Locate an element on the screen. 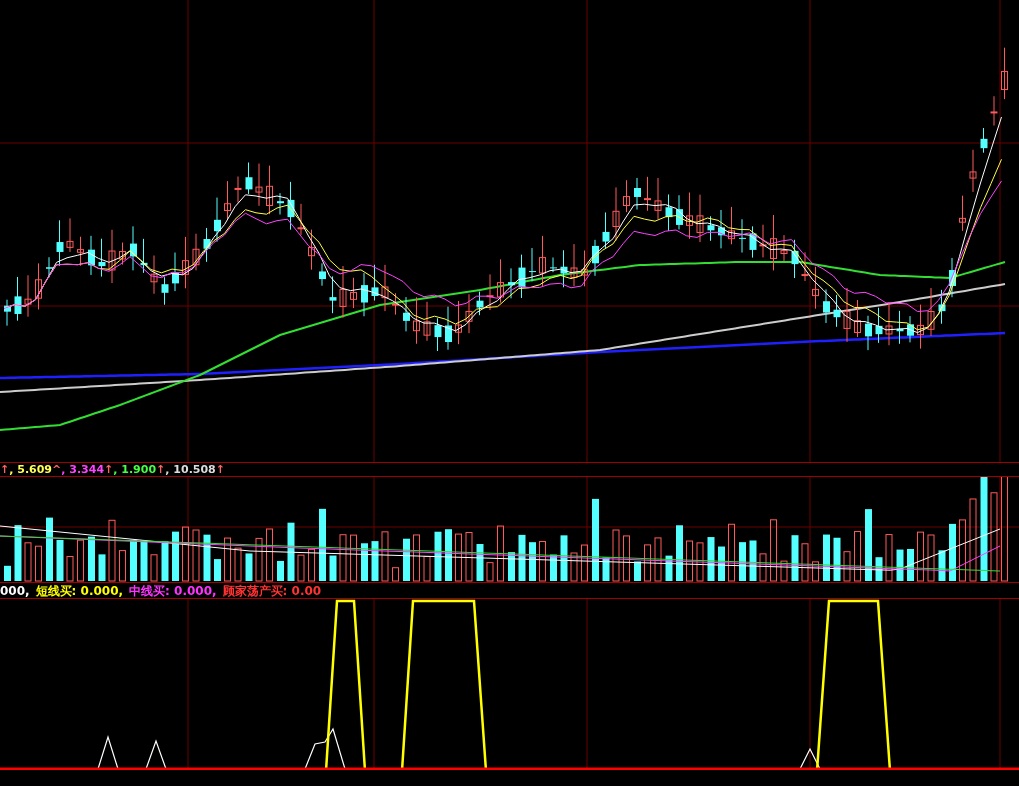 The image size is (1019, 786). indicator-value: 短线买: 0.000, is located at coordinates (79, 590).